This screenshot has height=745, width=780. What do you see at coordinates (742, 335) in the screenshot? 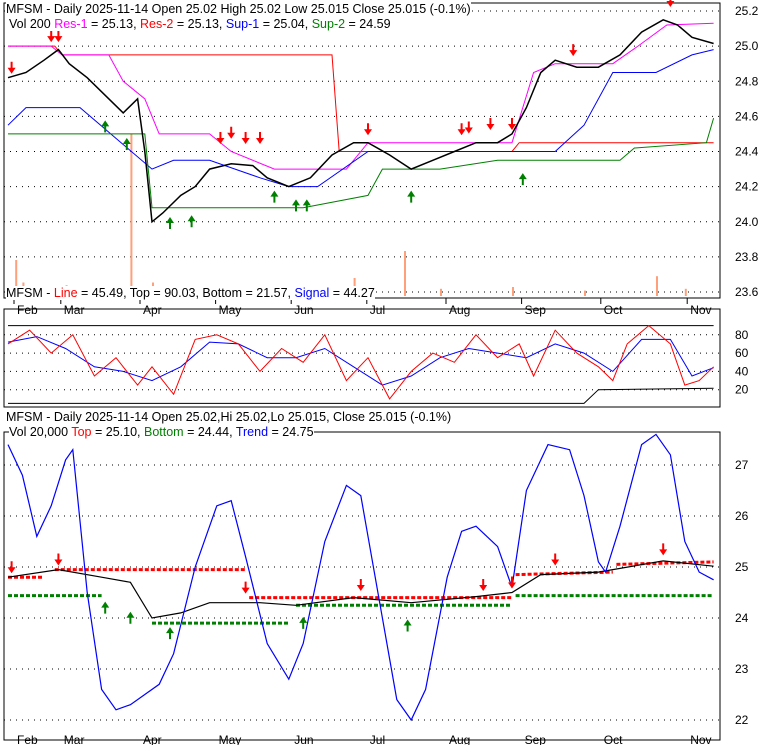
I see `mfi-axis-tick: 80` at bounding box center [742, 335].